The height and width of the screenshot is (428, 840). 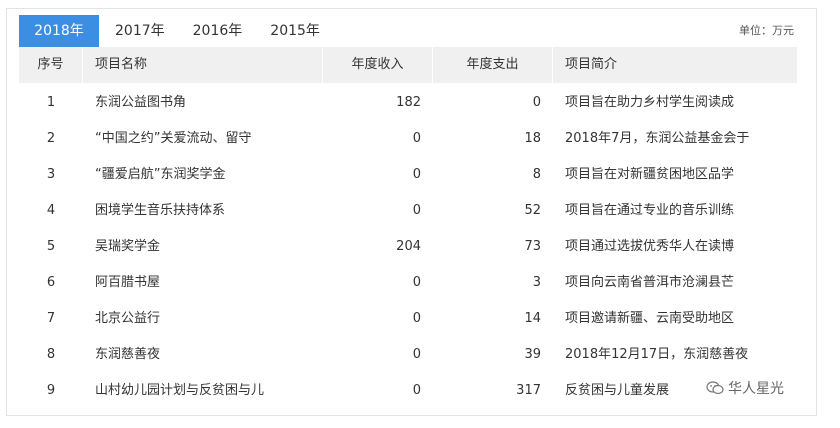 What do you see at coordinates (532, 210) in the screenshot?
I see `row-expense: 52` at bounding box center [532, 210].